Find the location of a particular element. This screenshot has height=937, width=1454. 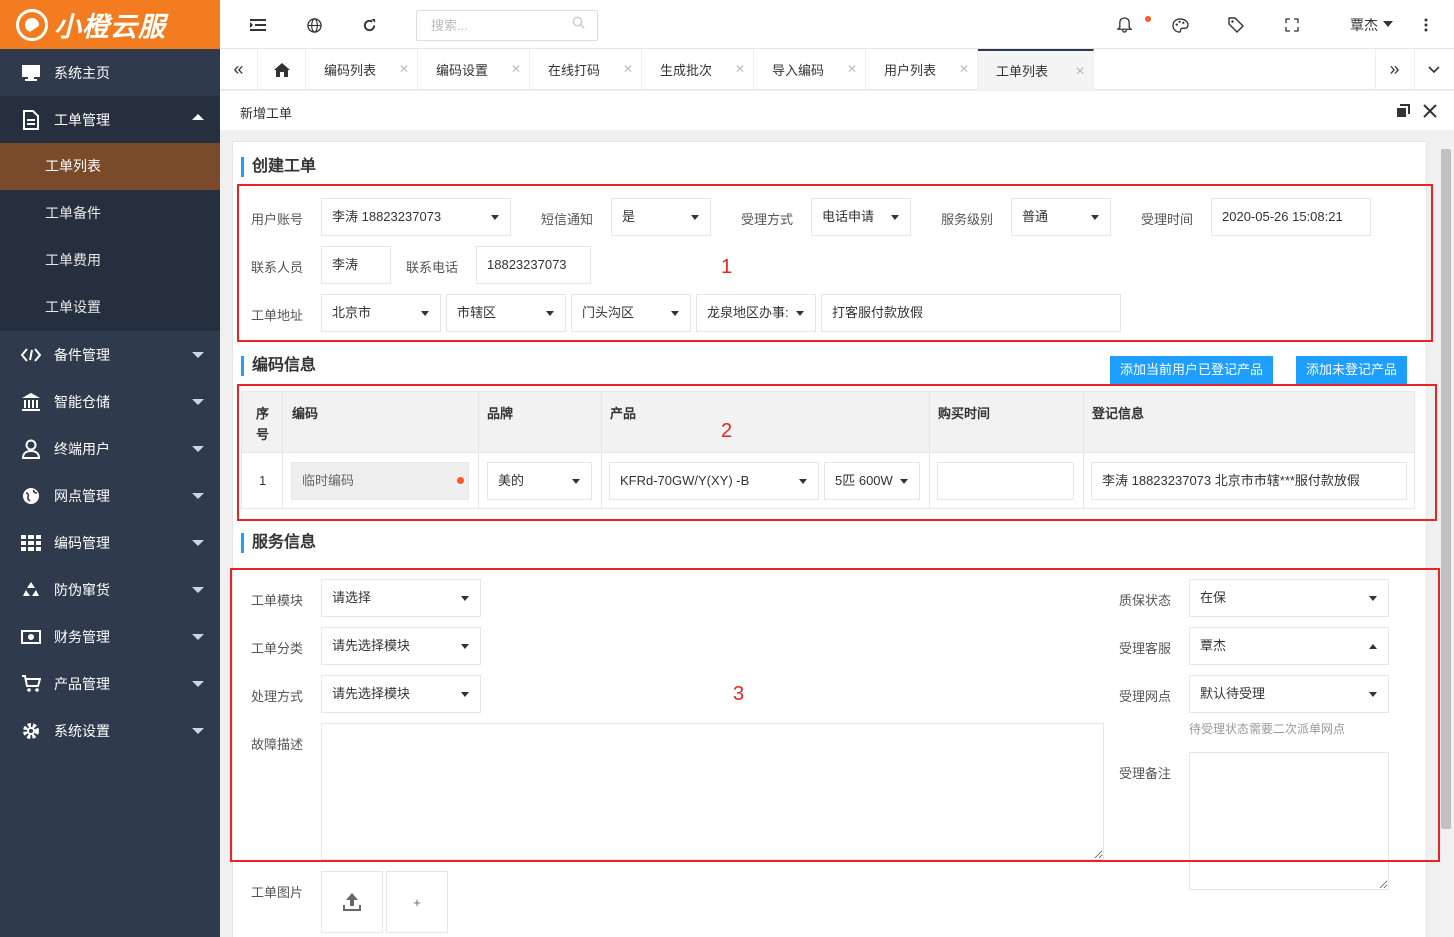

tab-label: 在线打码 is located at coordinates (574, 70).